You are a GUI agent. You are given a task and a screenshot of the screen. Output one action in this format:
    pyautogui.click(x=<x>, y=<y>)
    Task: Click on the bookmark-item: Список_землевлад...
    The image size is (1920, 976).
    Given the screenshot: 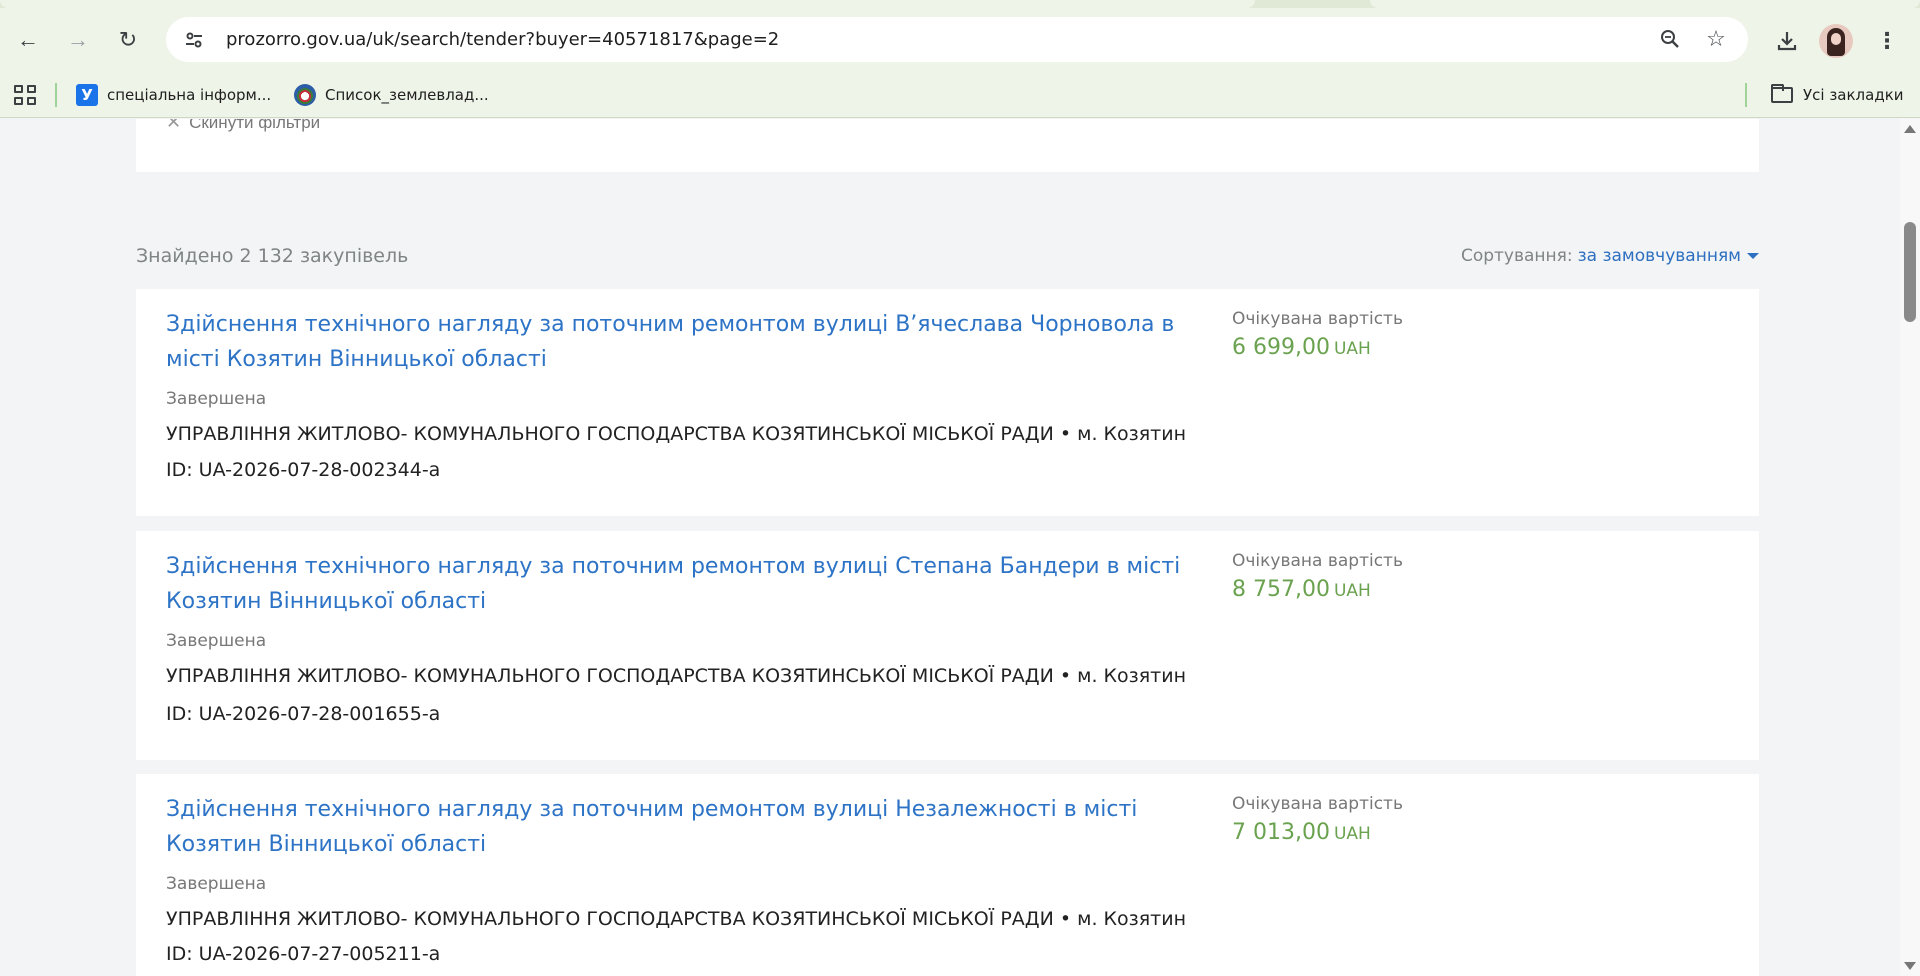 What is the action you would take?
    pyautogui.click(x=391, y=95)
    